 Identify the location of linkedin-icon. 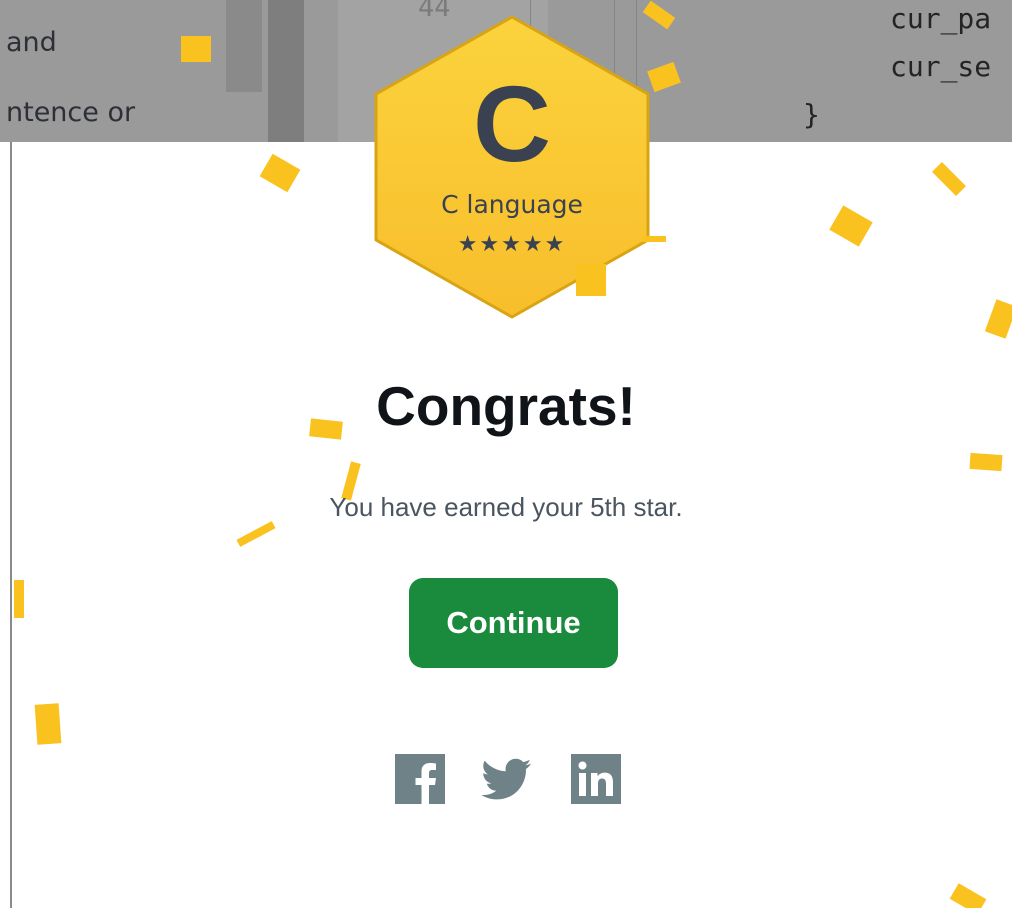
(596, 779).